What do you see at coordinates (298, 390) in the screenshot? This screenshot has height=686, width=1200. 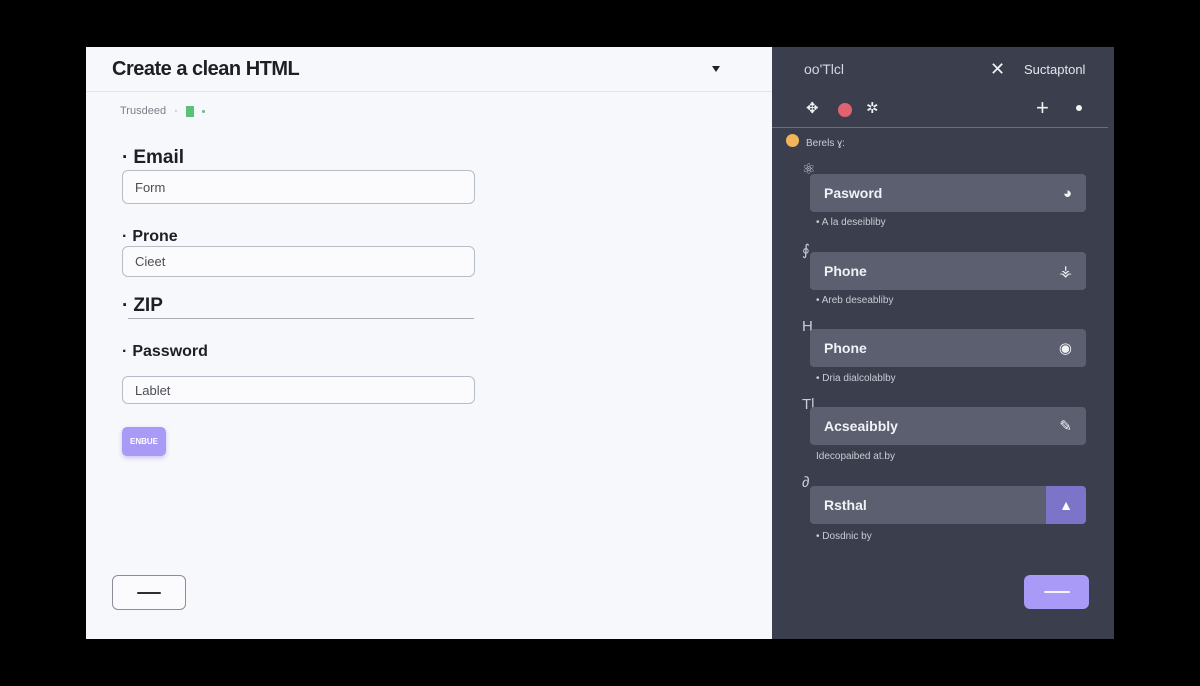 I see `password-field: Lablet` at bounding box center [298, 390].